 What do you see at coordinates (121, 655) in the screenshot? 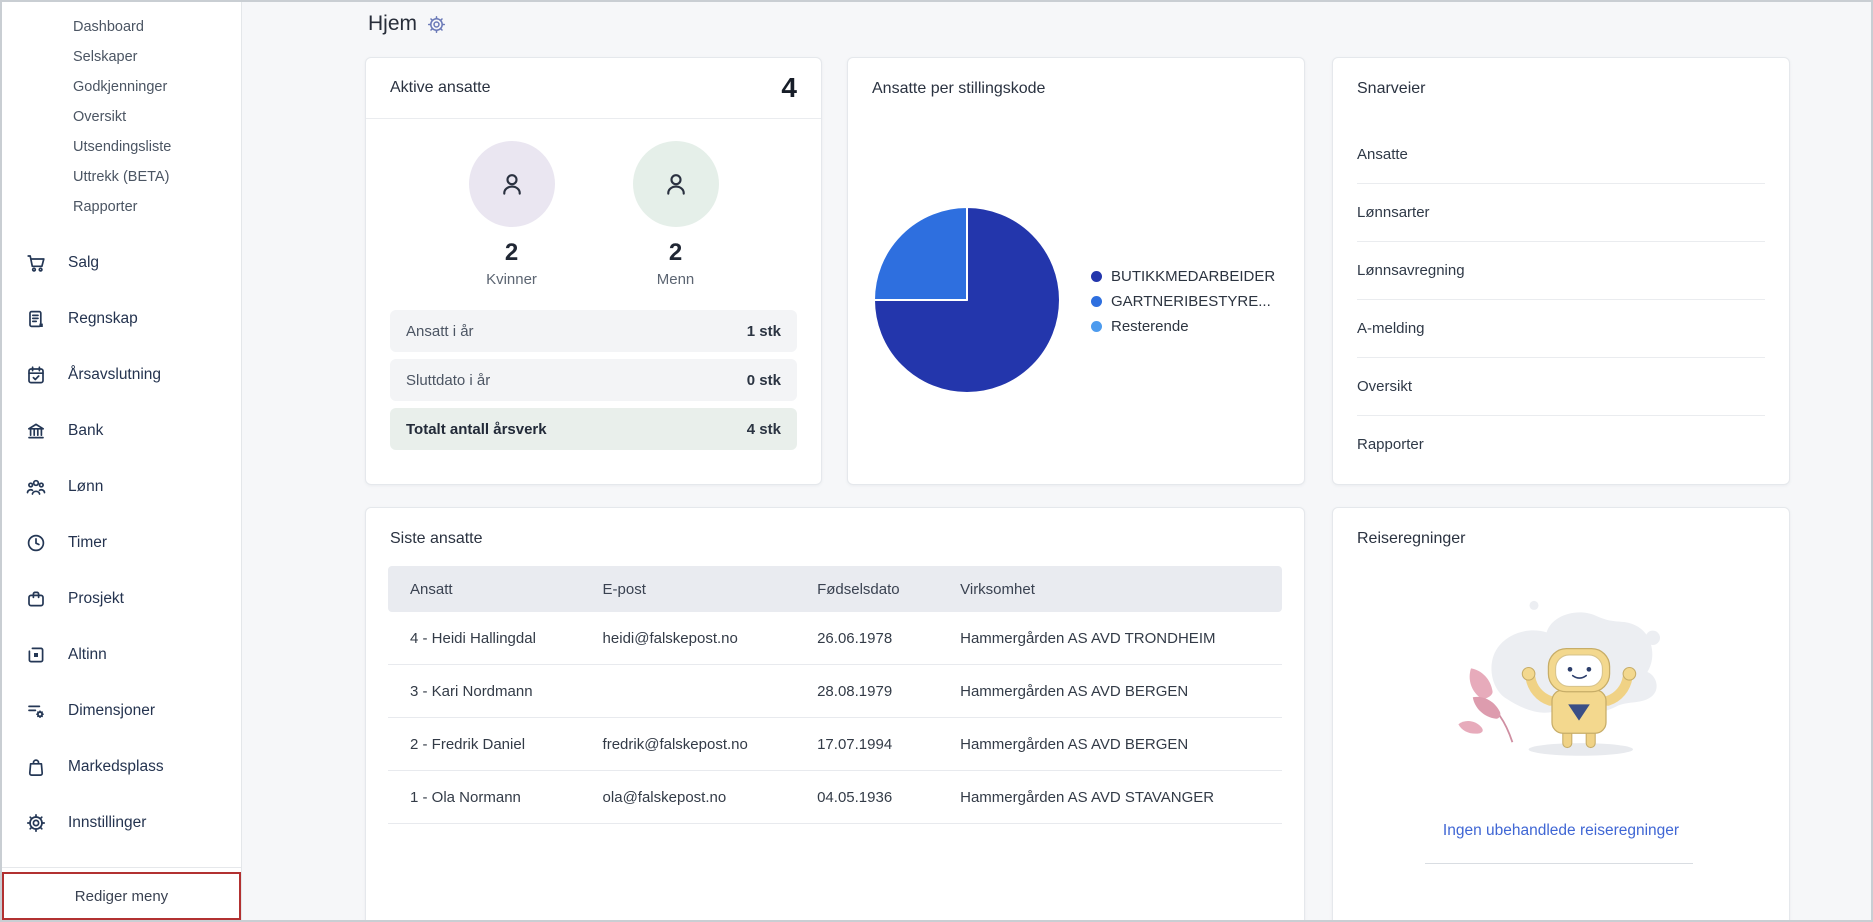
I see `sidebar-item: Altinn` at bounding box center [121, 655].